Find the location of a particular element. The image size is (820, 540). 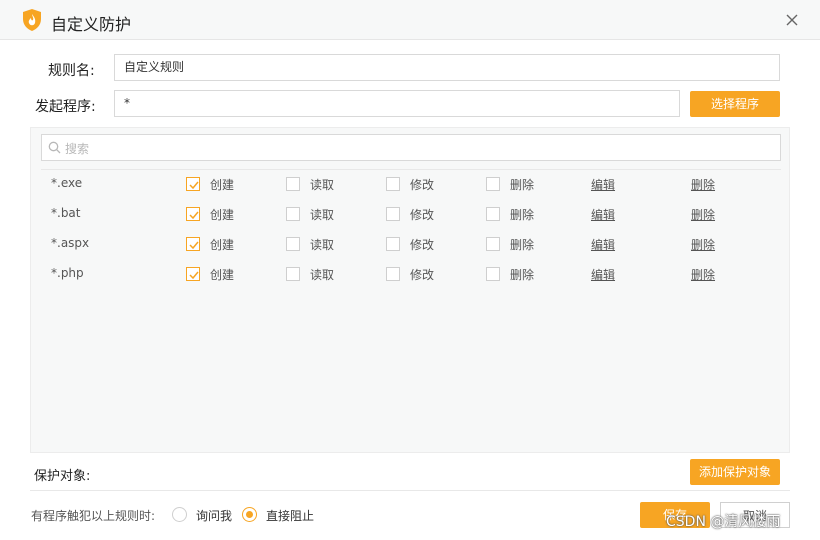

rule-name: *.exe is located at coordinates (67, 183).